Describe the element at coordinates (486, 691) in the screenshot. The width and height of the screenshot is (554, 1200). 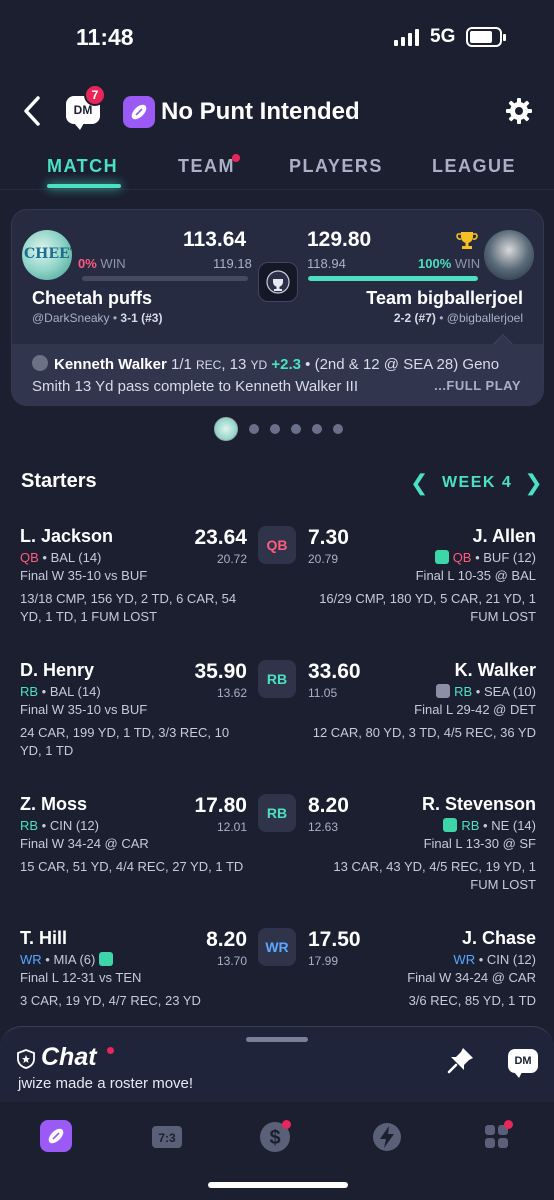
I see `player-info-right: RB • SEA (10)` at that location.